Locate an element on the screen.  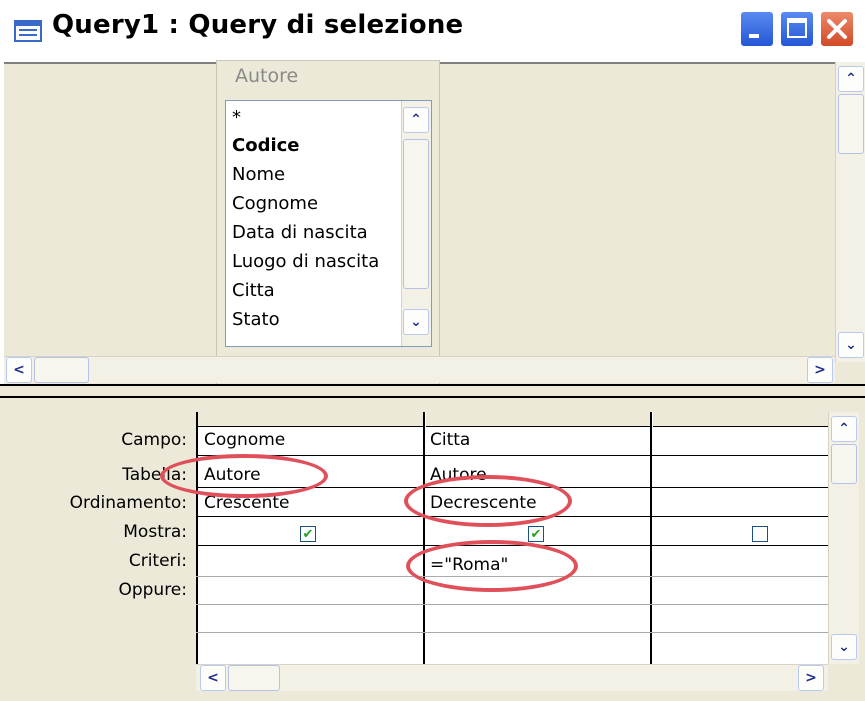
row-label-mostra: Mostra: is located at coordinates (155, 532).